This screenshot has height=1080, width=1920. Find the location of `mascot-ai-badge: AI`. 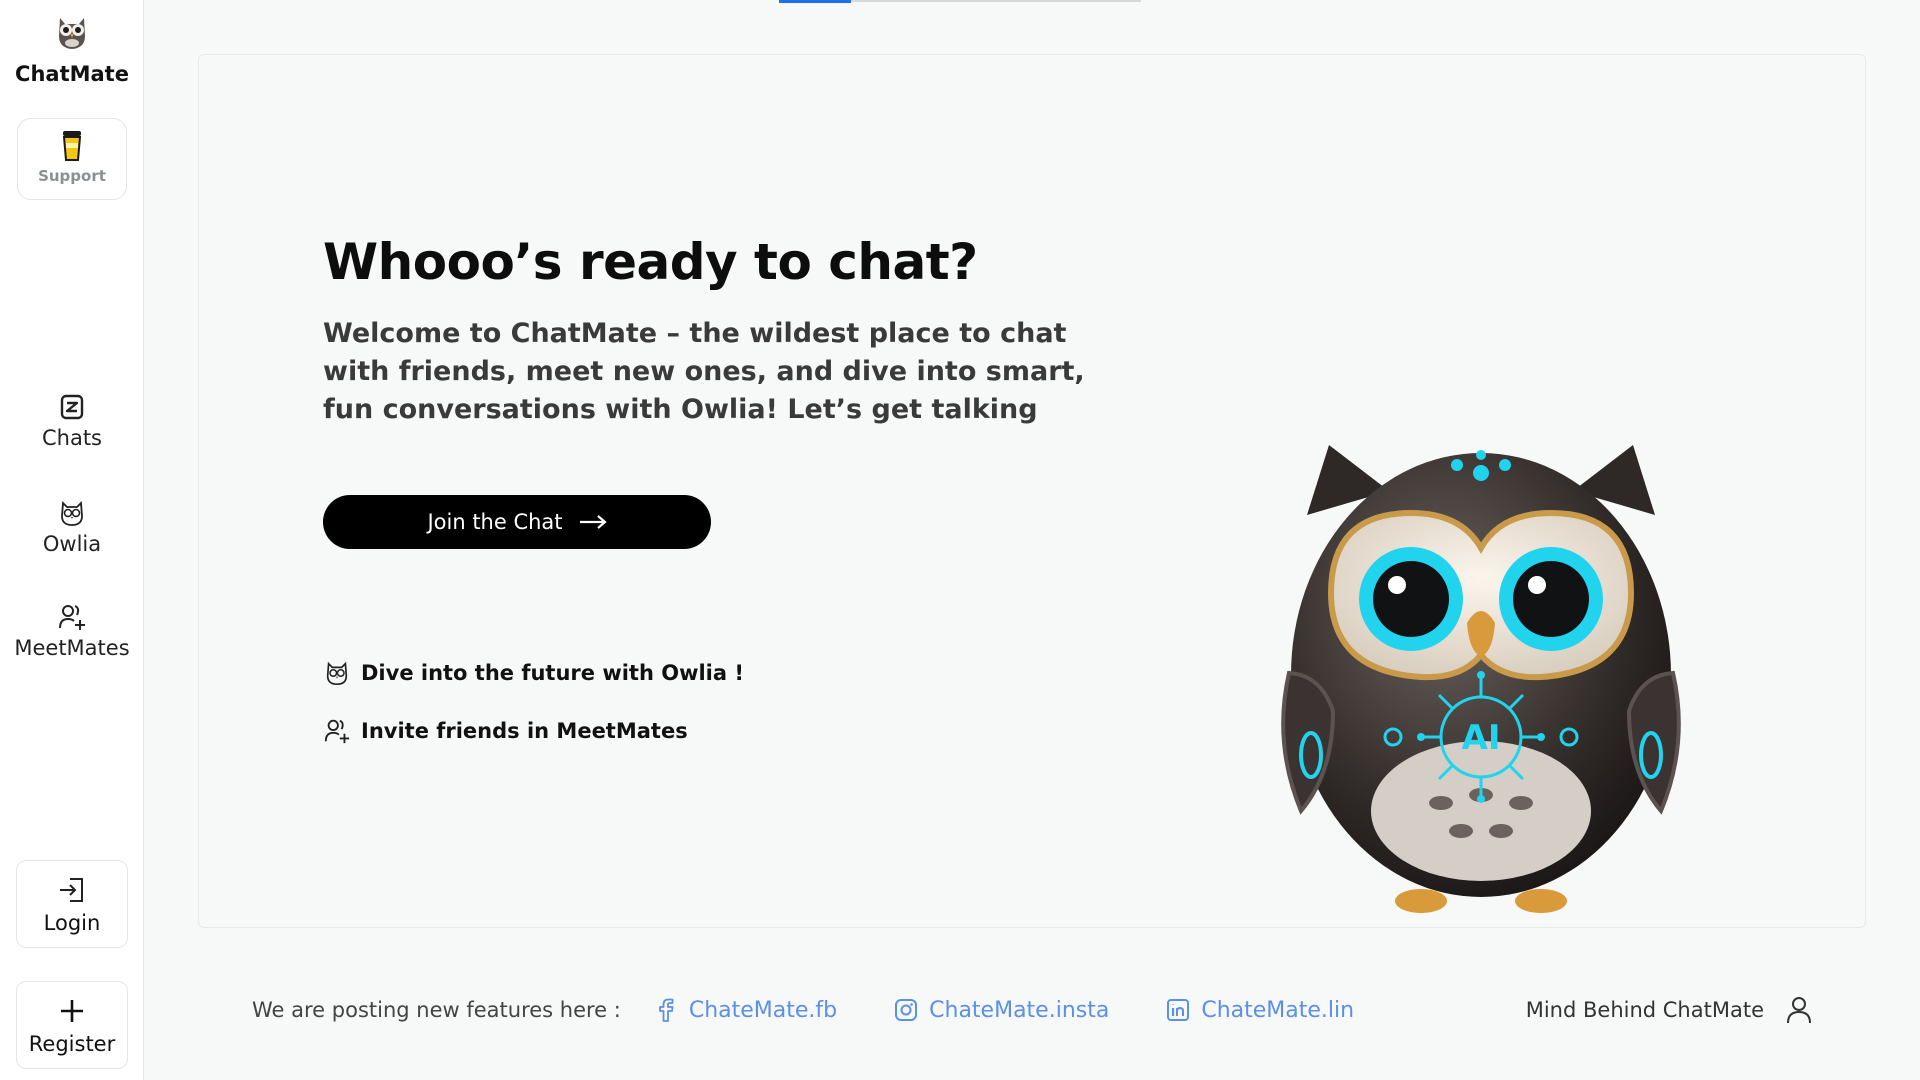

mascot-ai-badge: AI is located at coordinates (1481, 738).